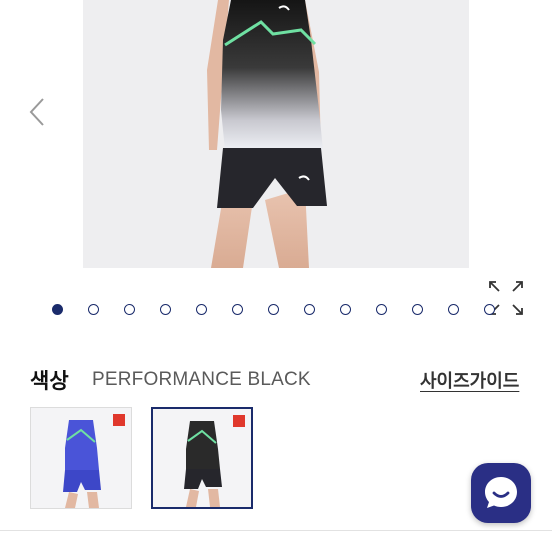  Describe the element at coordinates (267, 134) in the screenshot. I see `product-photo` at that location.